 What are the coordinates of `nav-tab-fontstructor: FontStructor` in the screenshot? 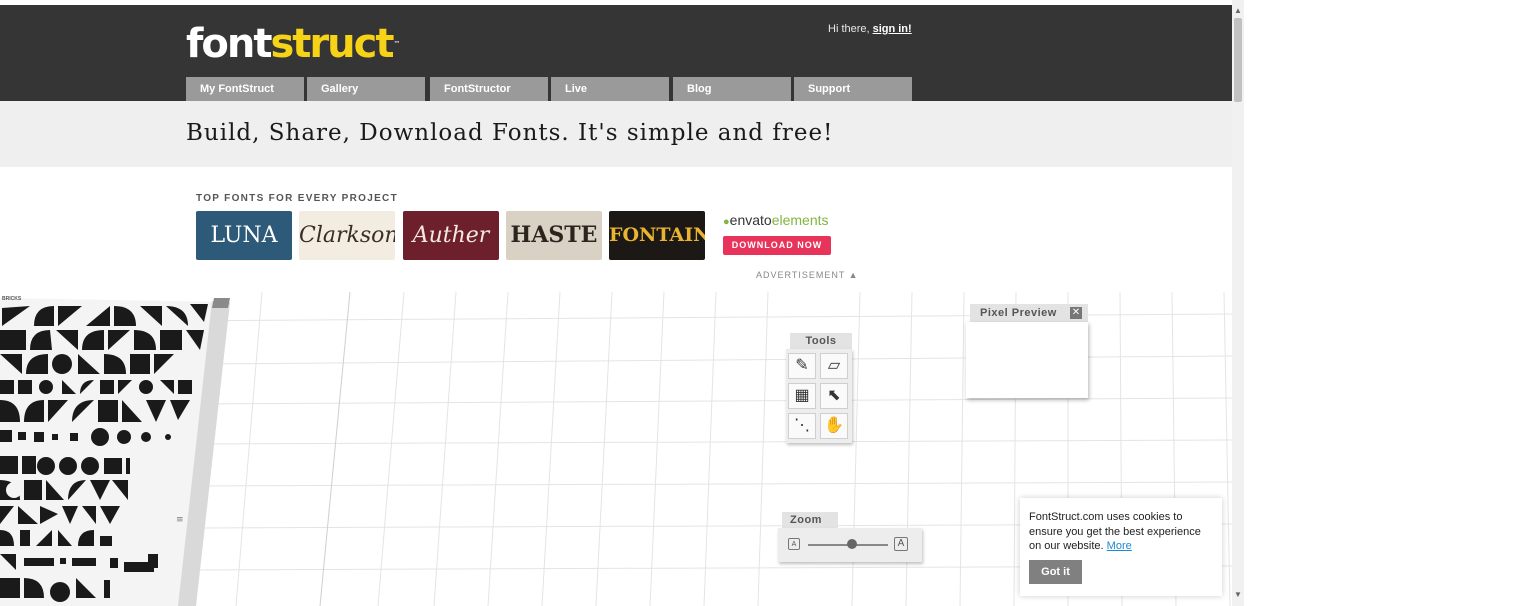 It's located at (489, 89).